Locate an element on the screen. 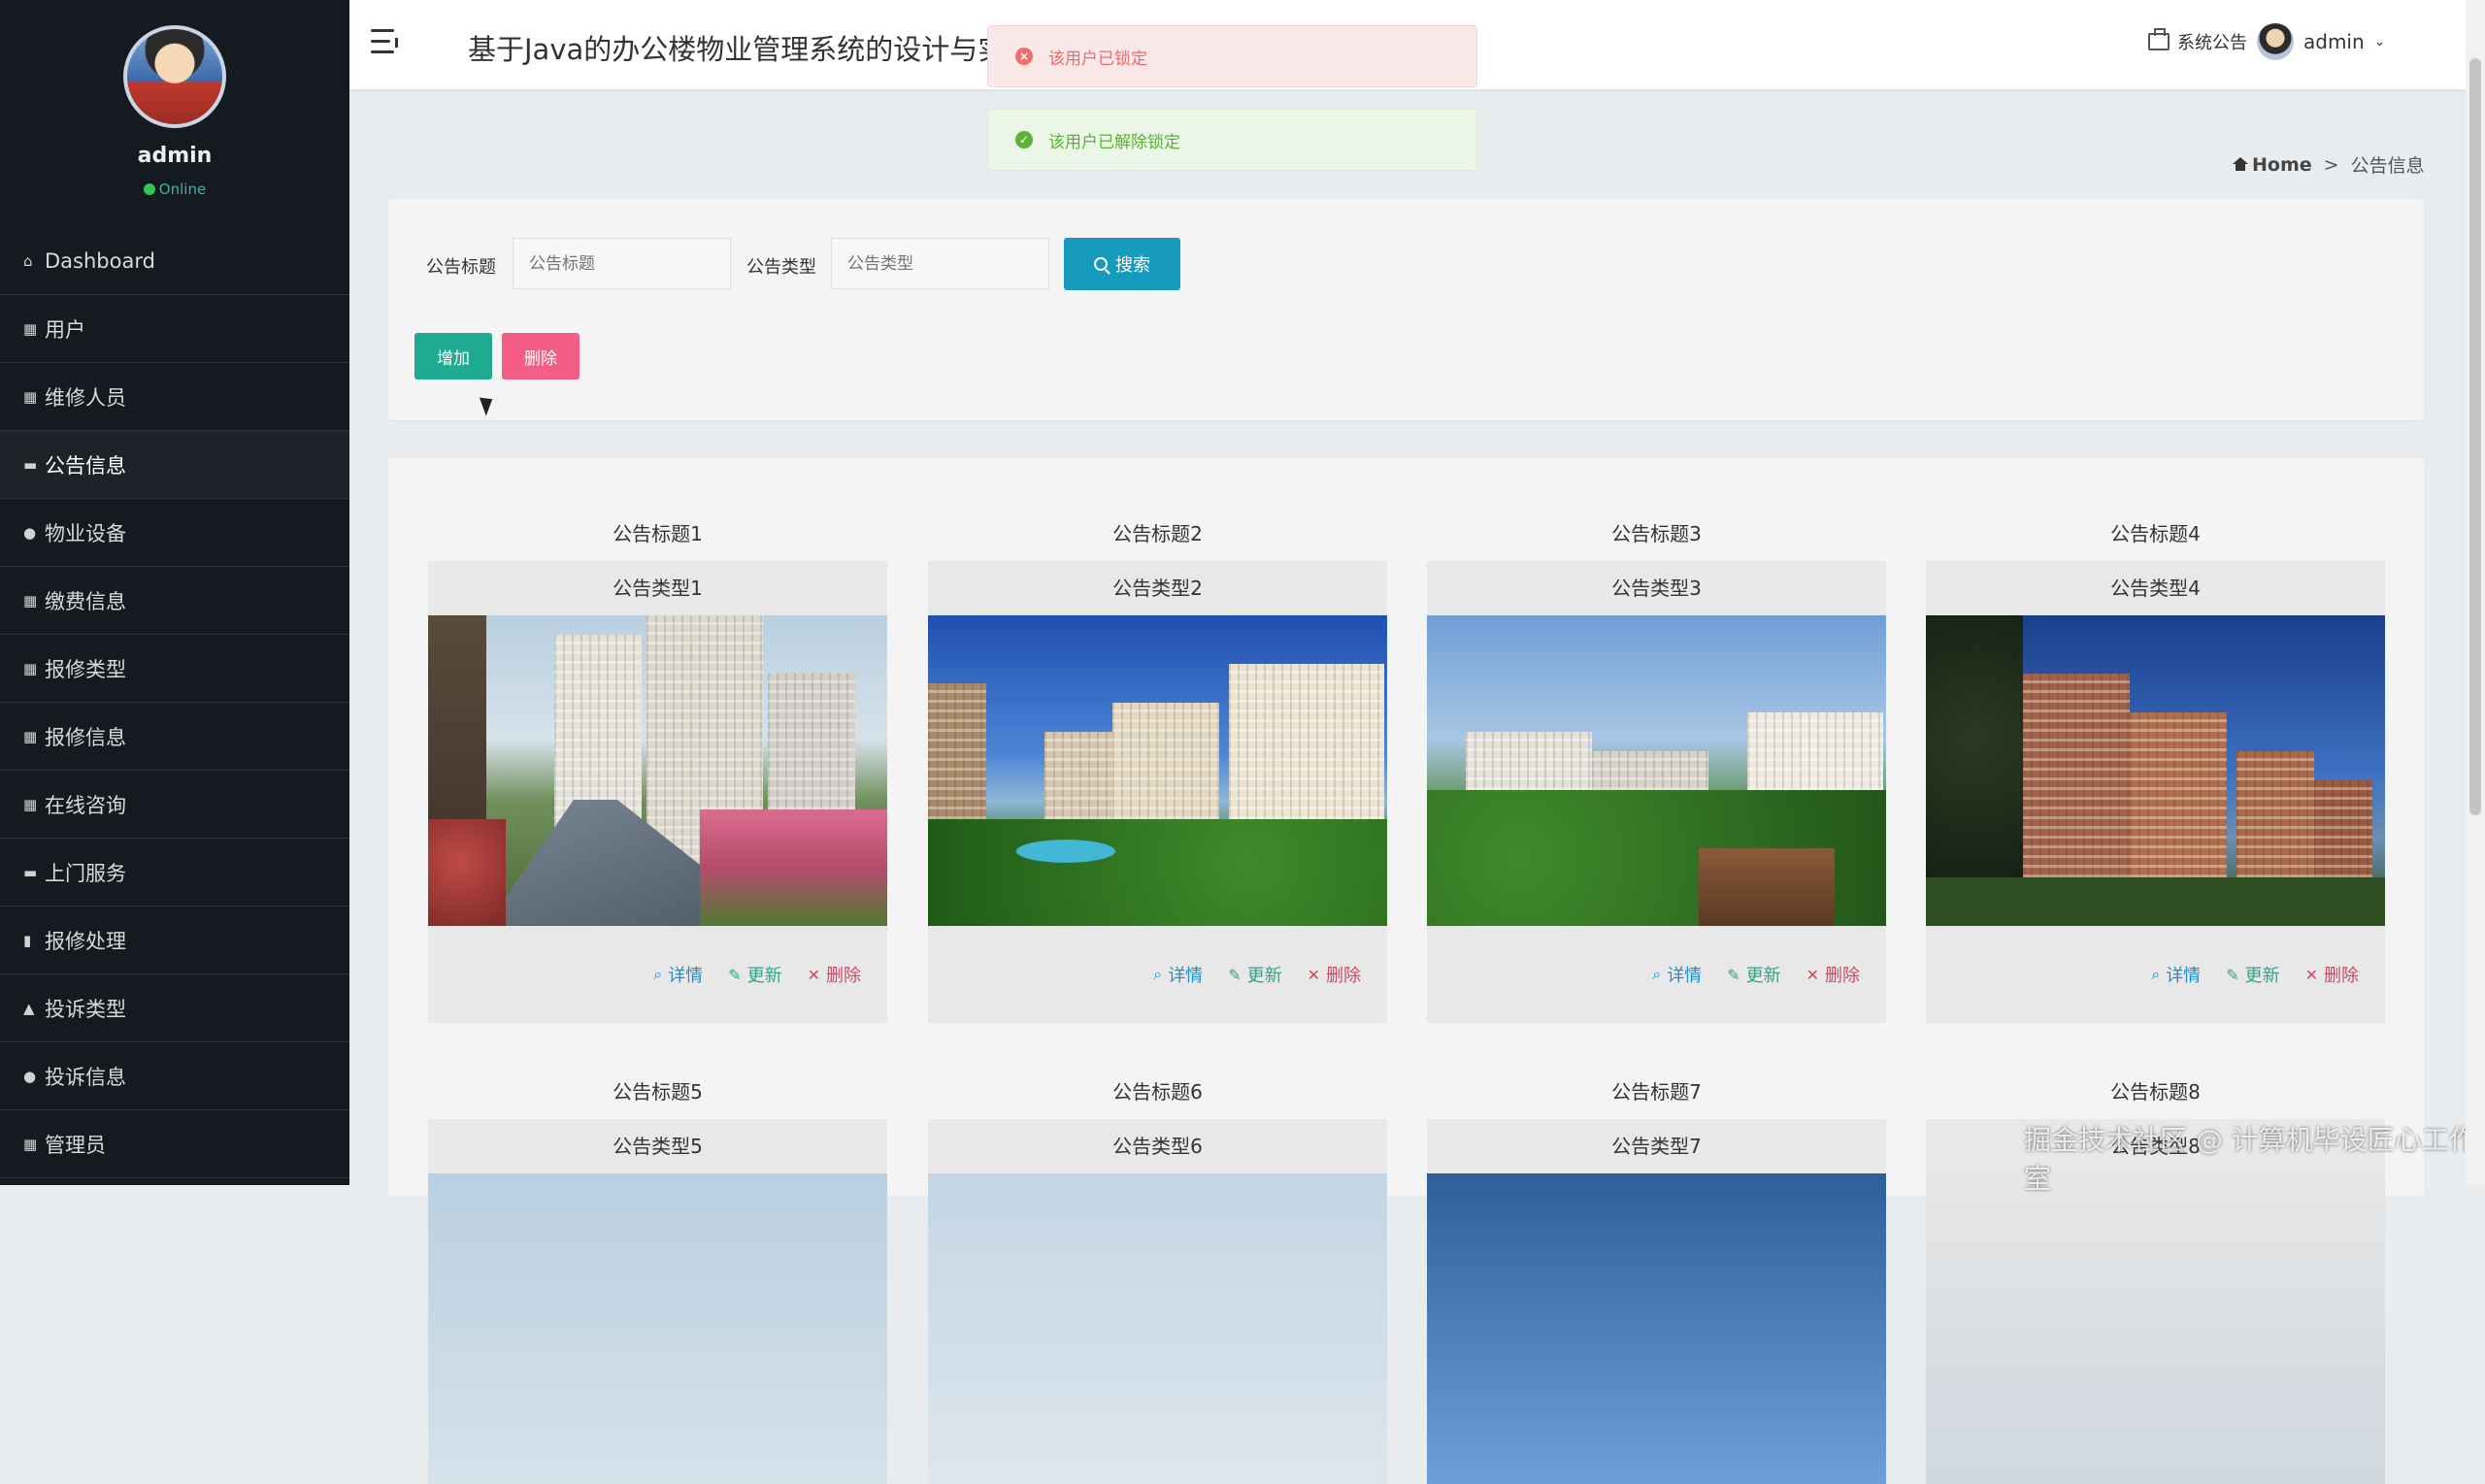  sidebar-item-dashboard: ⌂ Dashboard is located at coordinates (174, 261).